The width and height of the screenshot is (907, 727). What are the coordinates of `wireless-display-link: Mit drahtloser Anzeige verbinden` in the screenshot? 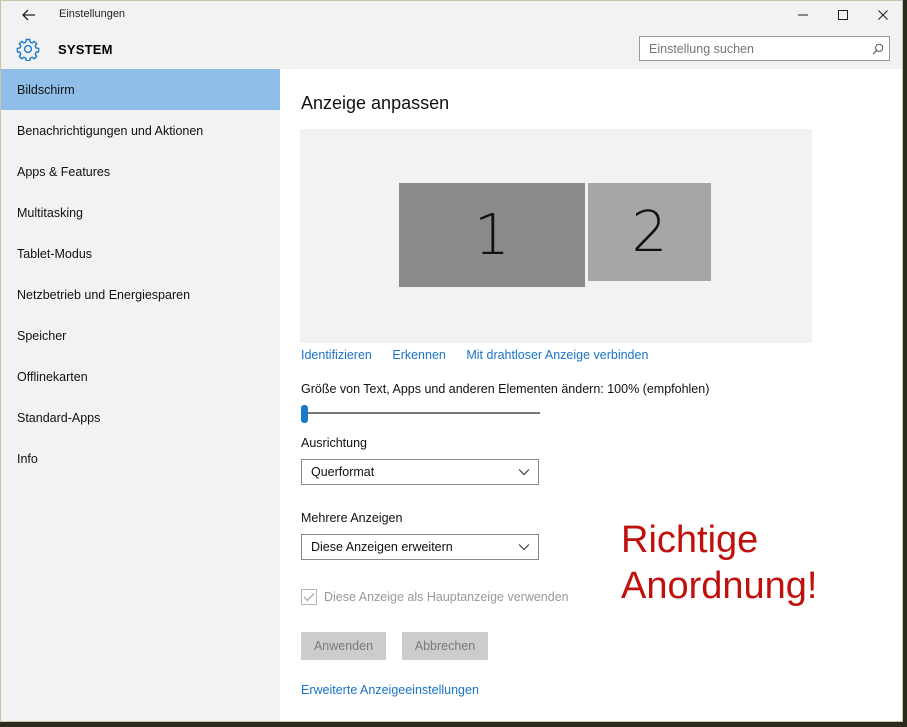 It's located at (557, 355).